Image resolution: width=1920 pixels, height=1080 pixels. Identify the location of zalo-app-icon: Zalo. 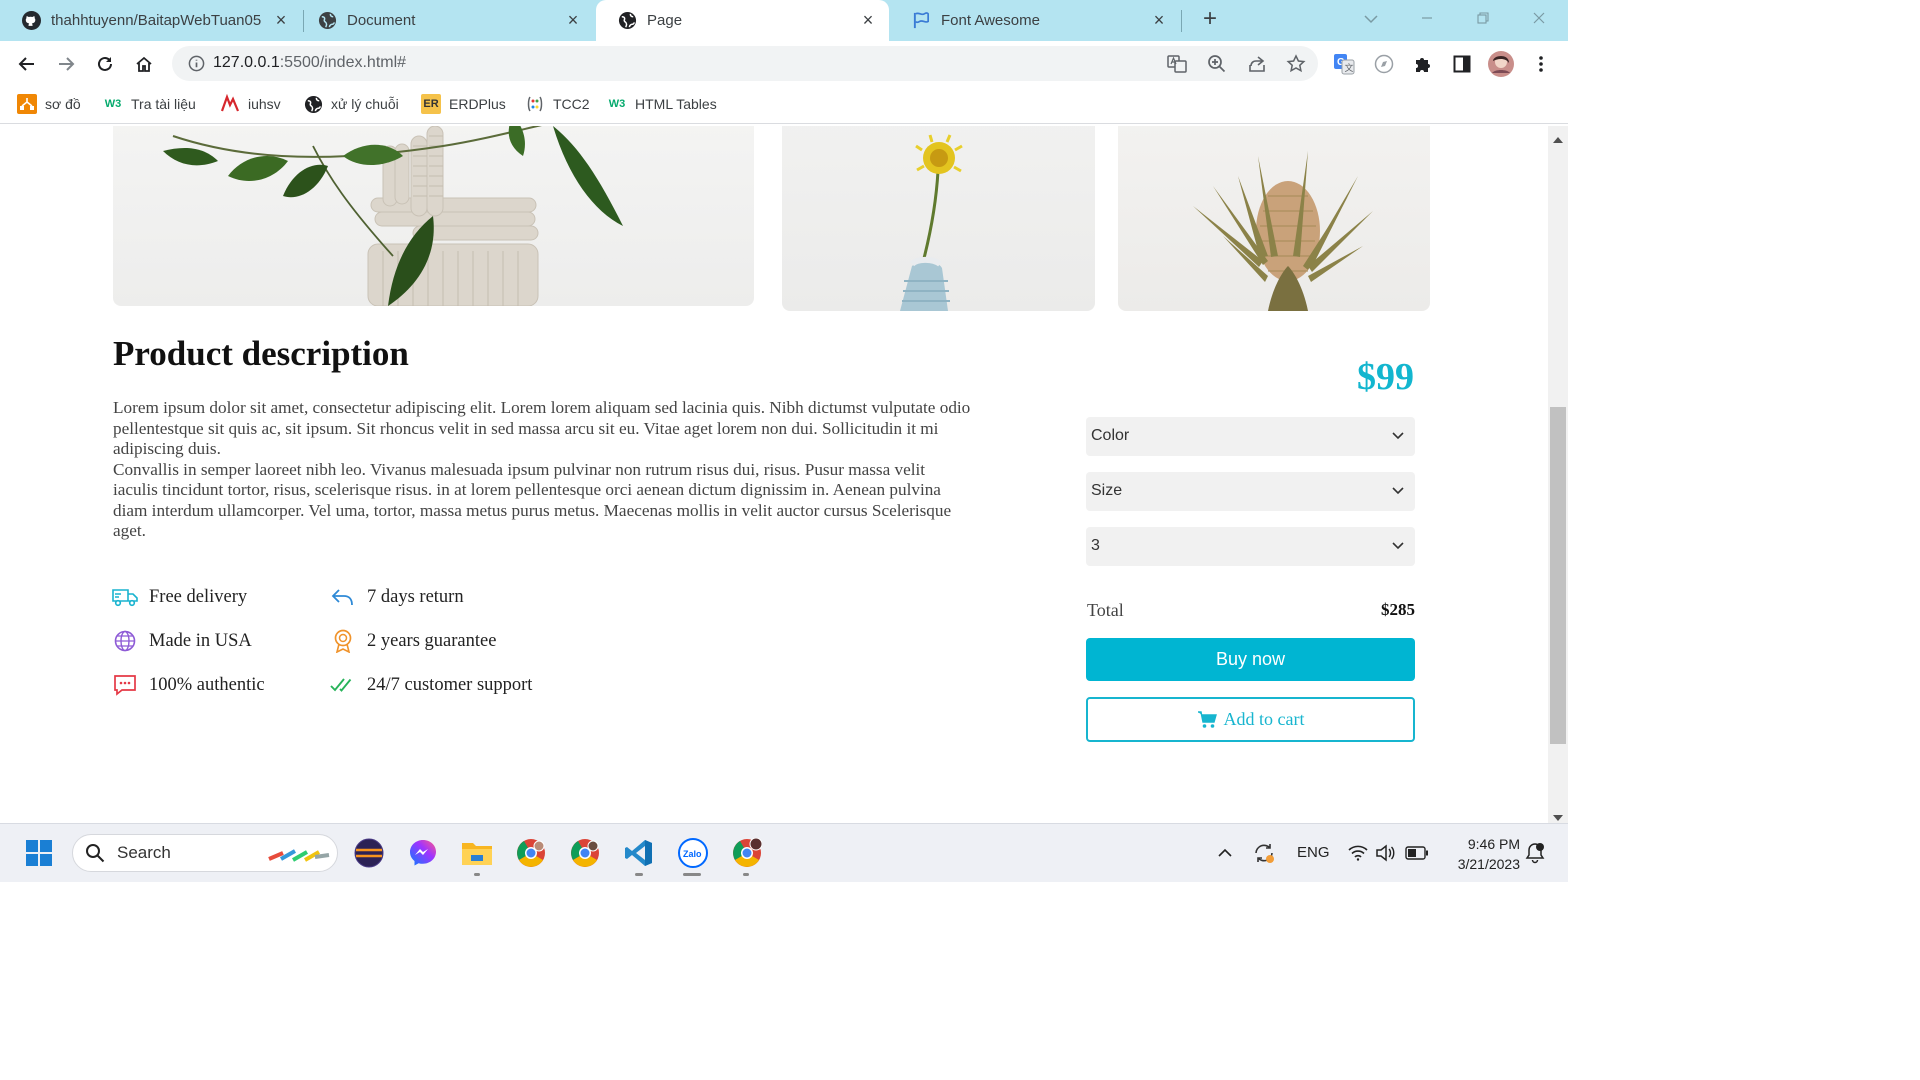
(693, 853).